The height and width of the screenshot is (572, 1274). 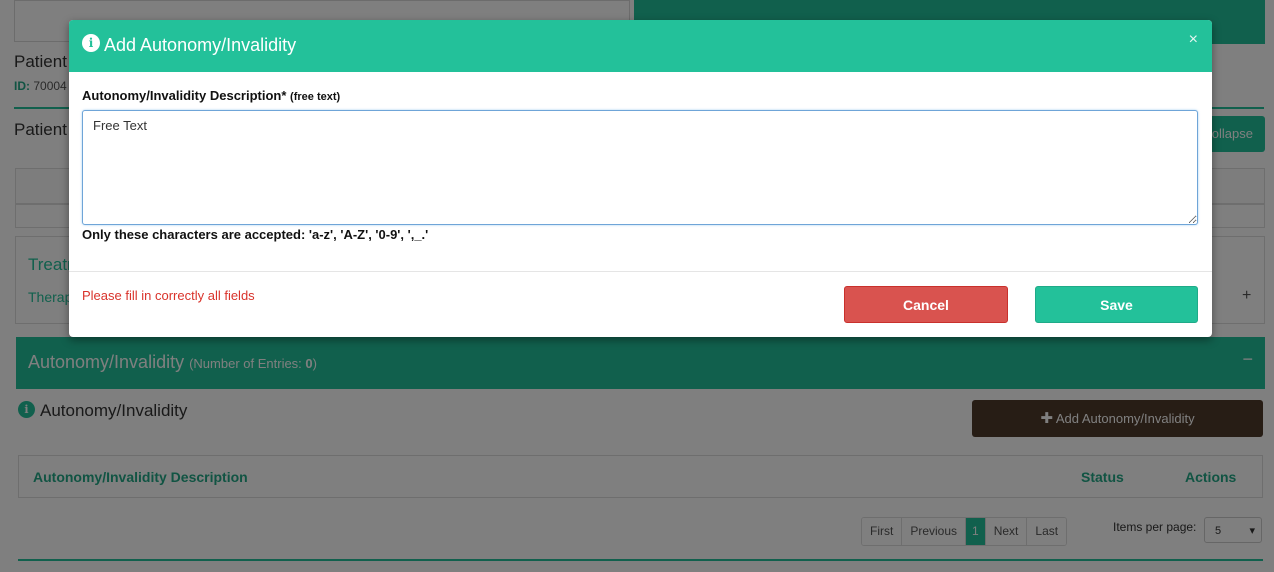 What do you see at coordinates (200, 45) in the screenshot?
I see `modal-title: Add Autonomy/Invalidity` at bounding box center [200, 45].